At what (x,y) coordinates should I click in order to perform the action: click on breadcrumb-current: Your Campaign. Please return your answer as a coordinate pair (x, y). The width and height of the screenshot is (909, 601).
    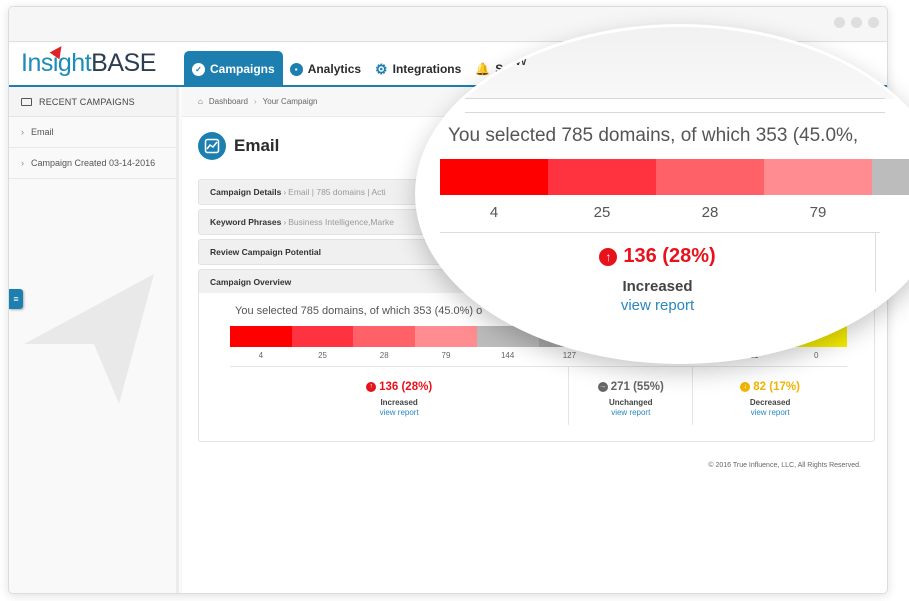
    Looking at the image, I should click on (290, 101).